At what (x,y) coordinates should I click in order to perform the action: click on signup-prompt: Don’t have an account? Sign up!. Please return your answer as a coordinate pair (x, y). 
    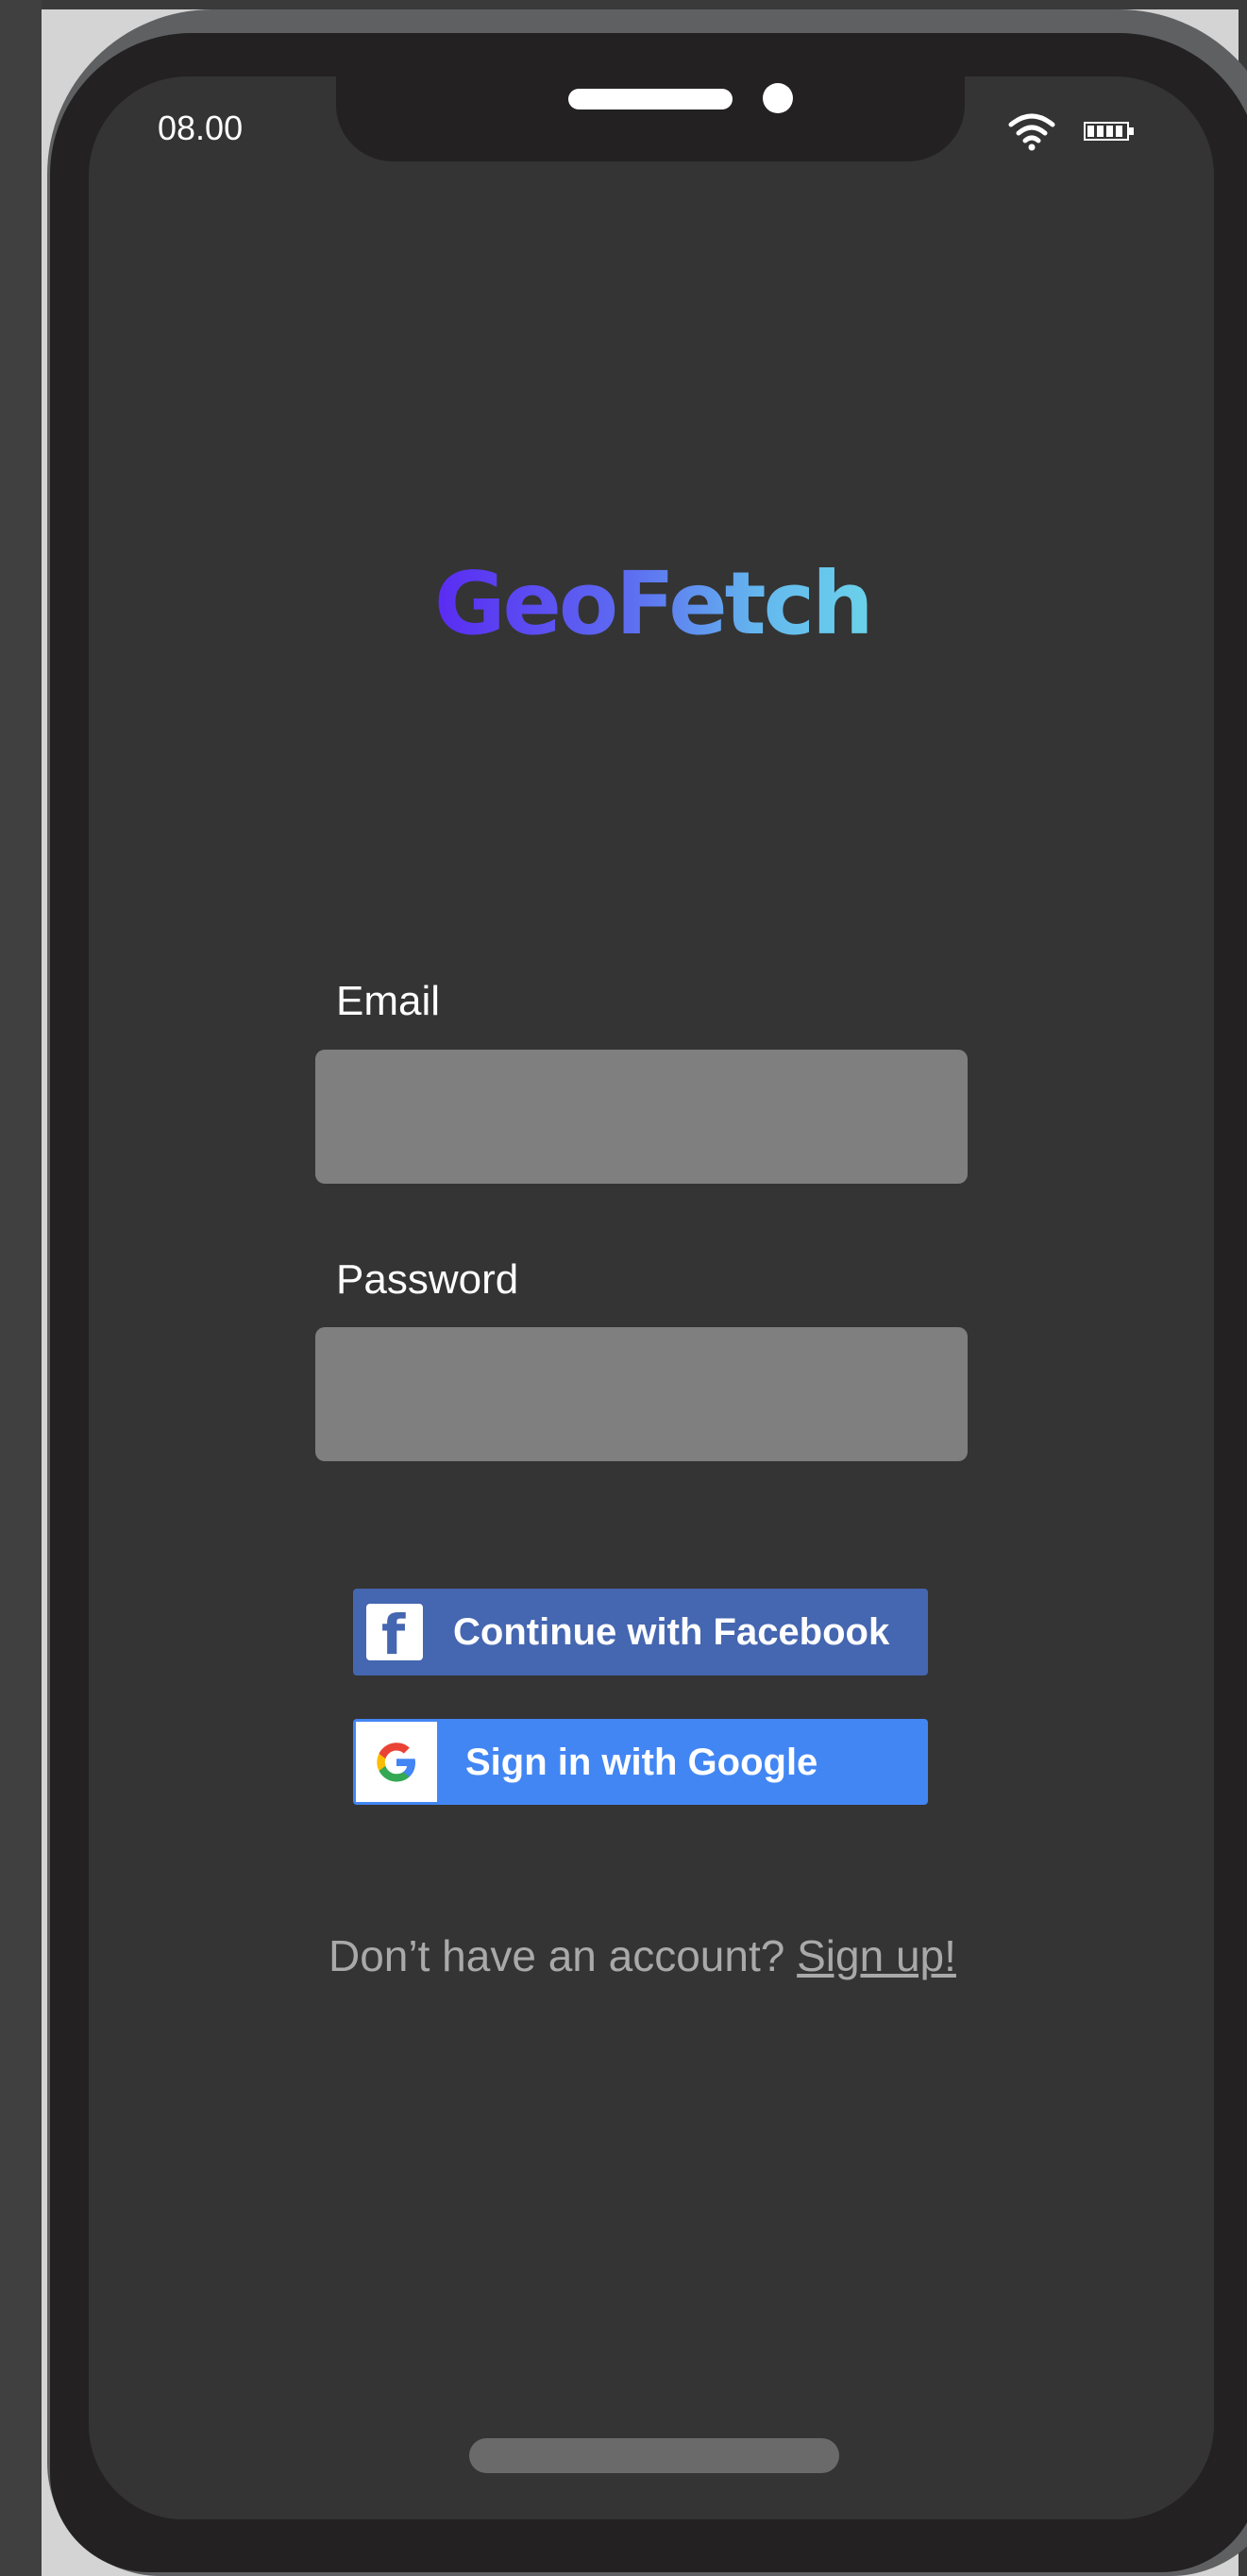
    Looking at the image, I should click on (643, 1956).